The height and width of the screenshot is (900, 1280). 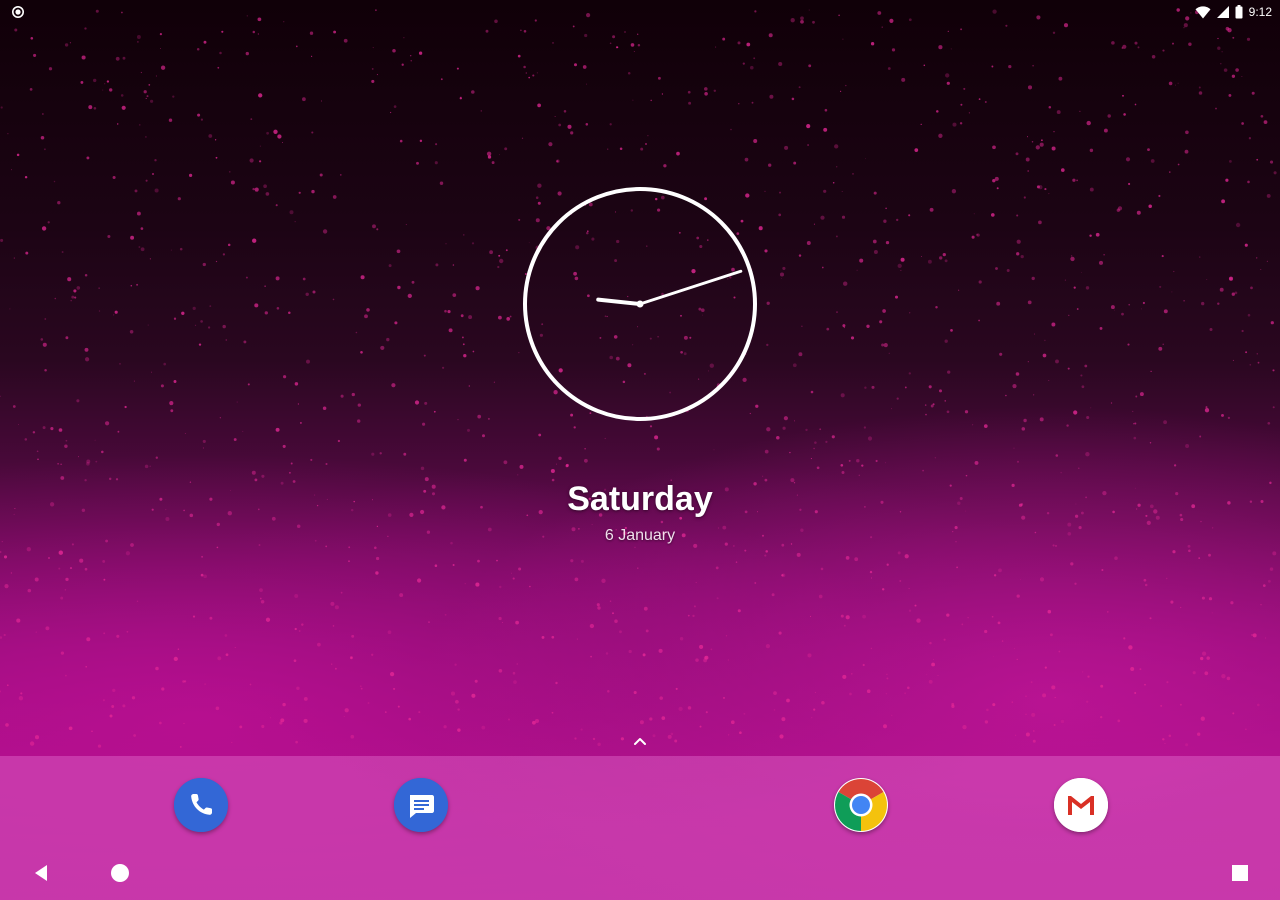 What do you see at coordinates (640, 12) in the screenshot?
I see `status-bar: 9:12` at bounding box center [640, 12].